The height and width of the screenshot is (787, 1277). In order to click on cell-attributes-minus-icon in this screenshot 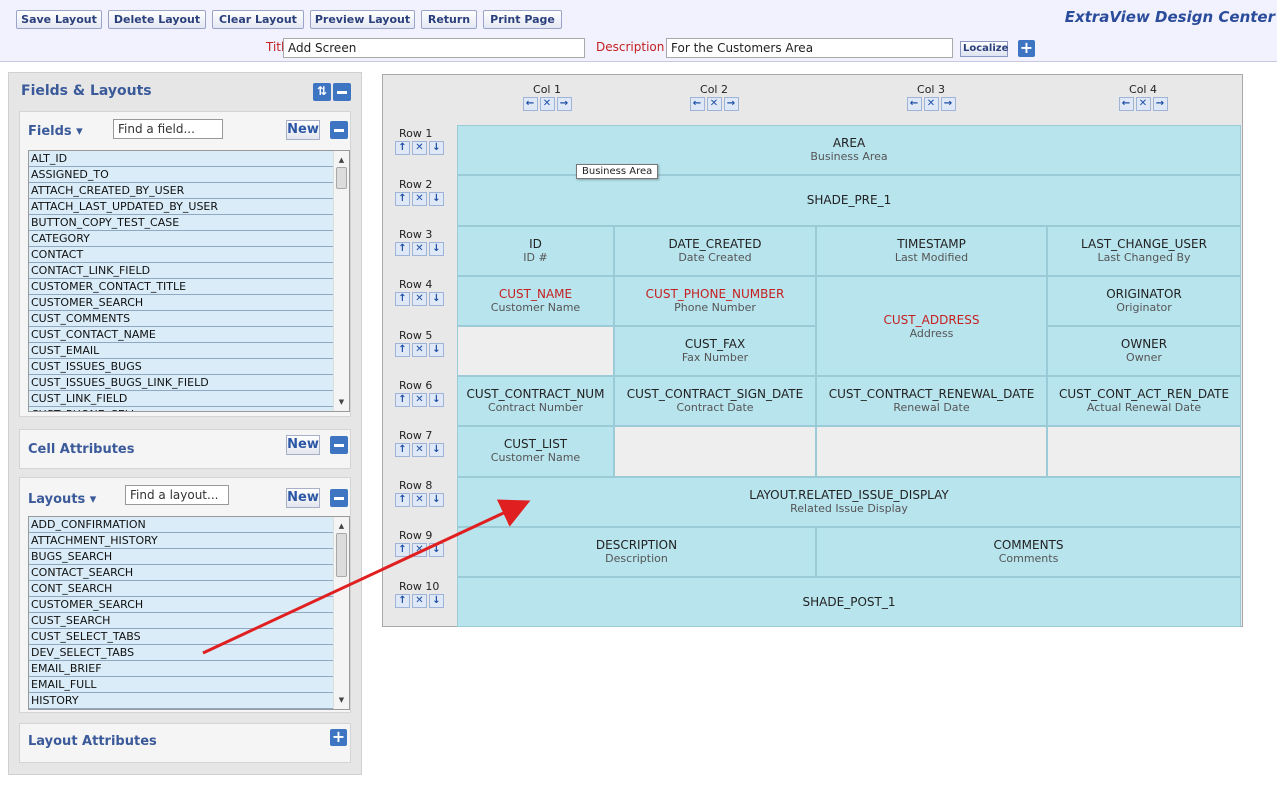, I will do `click(339, 445)`.